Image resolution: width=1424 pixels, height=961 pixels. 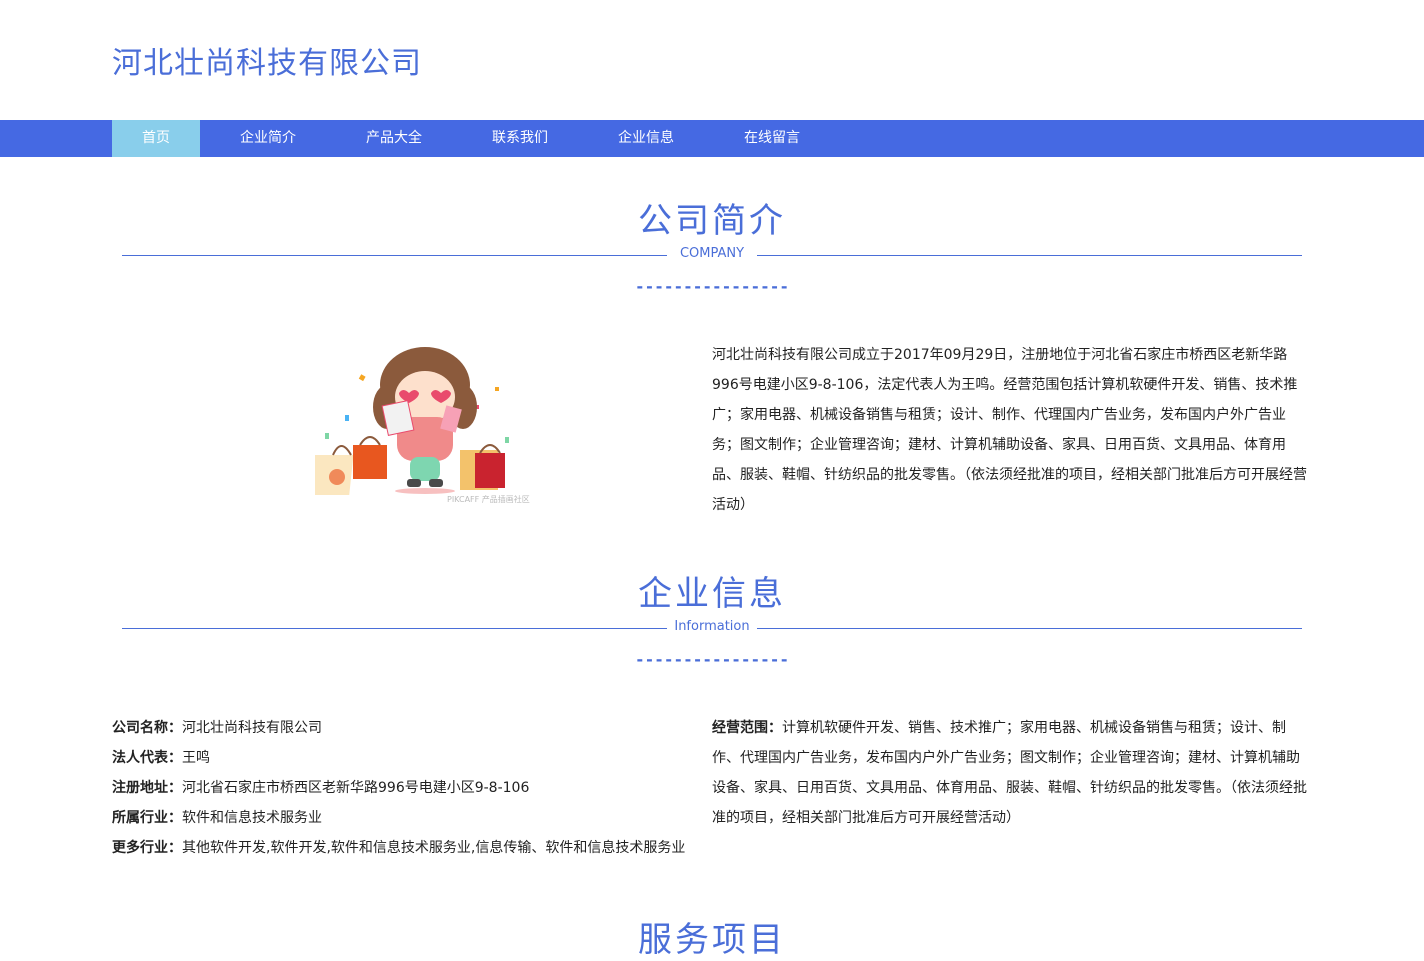 I want to click on nav-list: 首页 企业简介 产品大全 联系我们 企业信息 在线留言, so click(x=476, y=138).